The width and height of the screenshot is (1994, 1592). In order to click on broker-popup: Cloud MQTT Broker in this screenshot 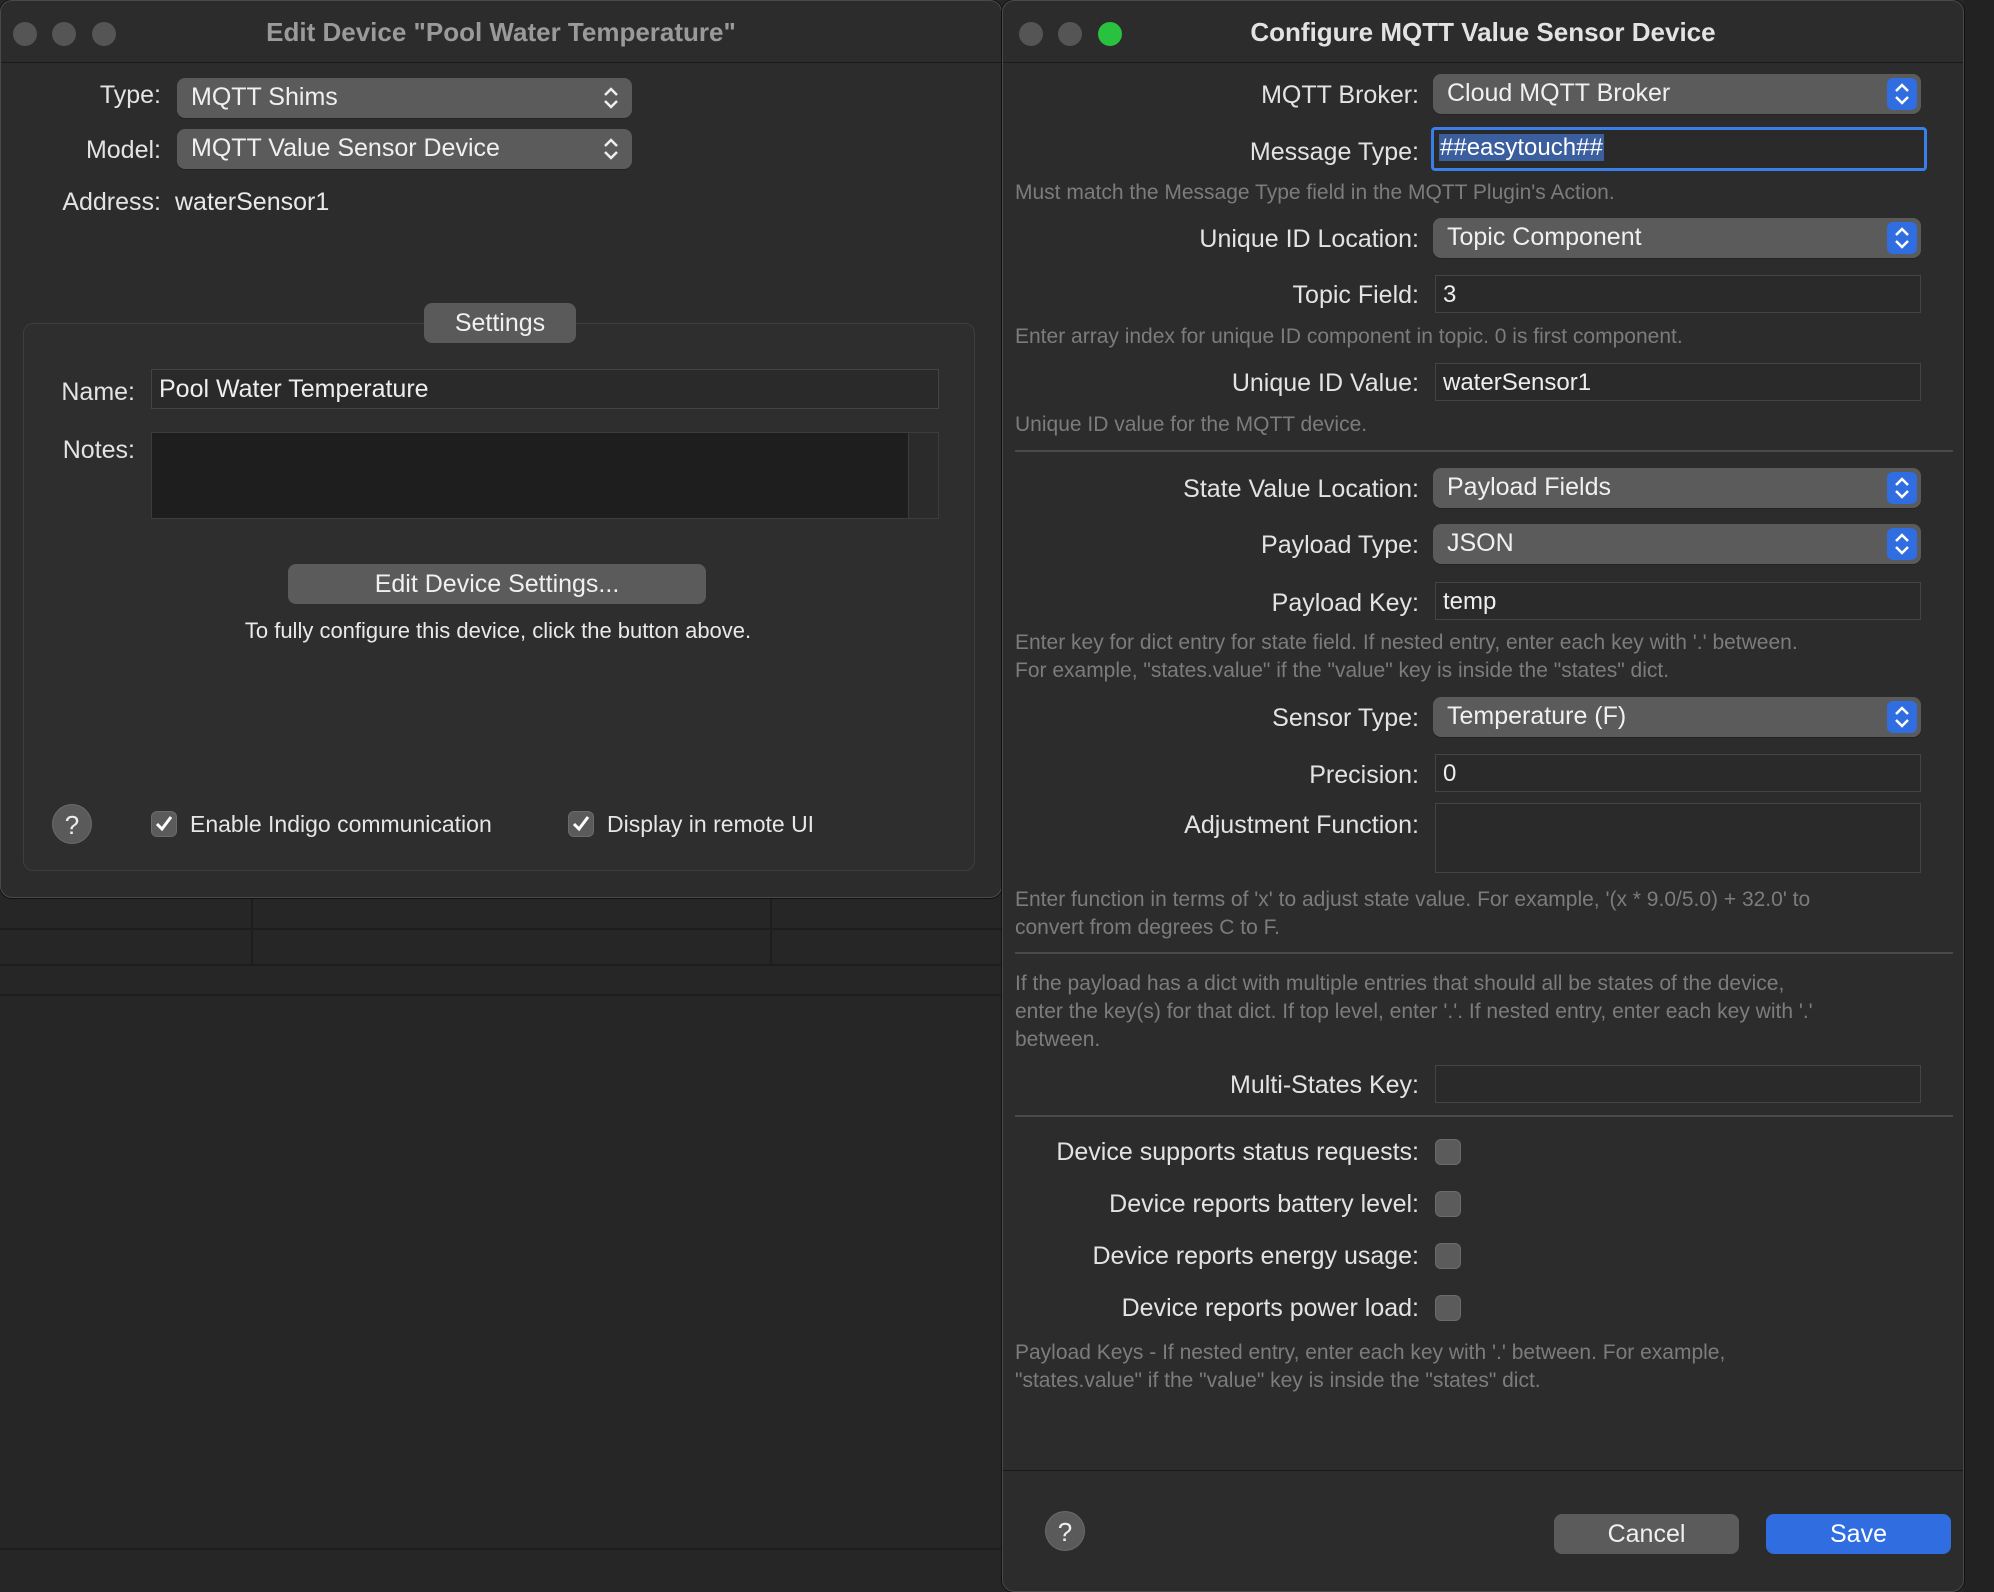, I will do `click(1677, 94)`.